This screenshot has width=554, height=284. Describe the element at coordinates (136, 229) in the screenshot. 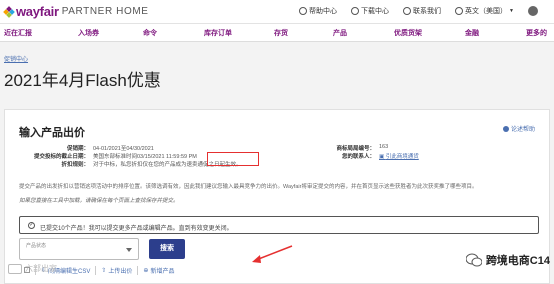

I see `notice-text: 已提交10个产品！我可以提交更多产品或编辑产品。直到有效变更关闭。` at that location.